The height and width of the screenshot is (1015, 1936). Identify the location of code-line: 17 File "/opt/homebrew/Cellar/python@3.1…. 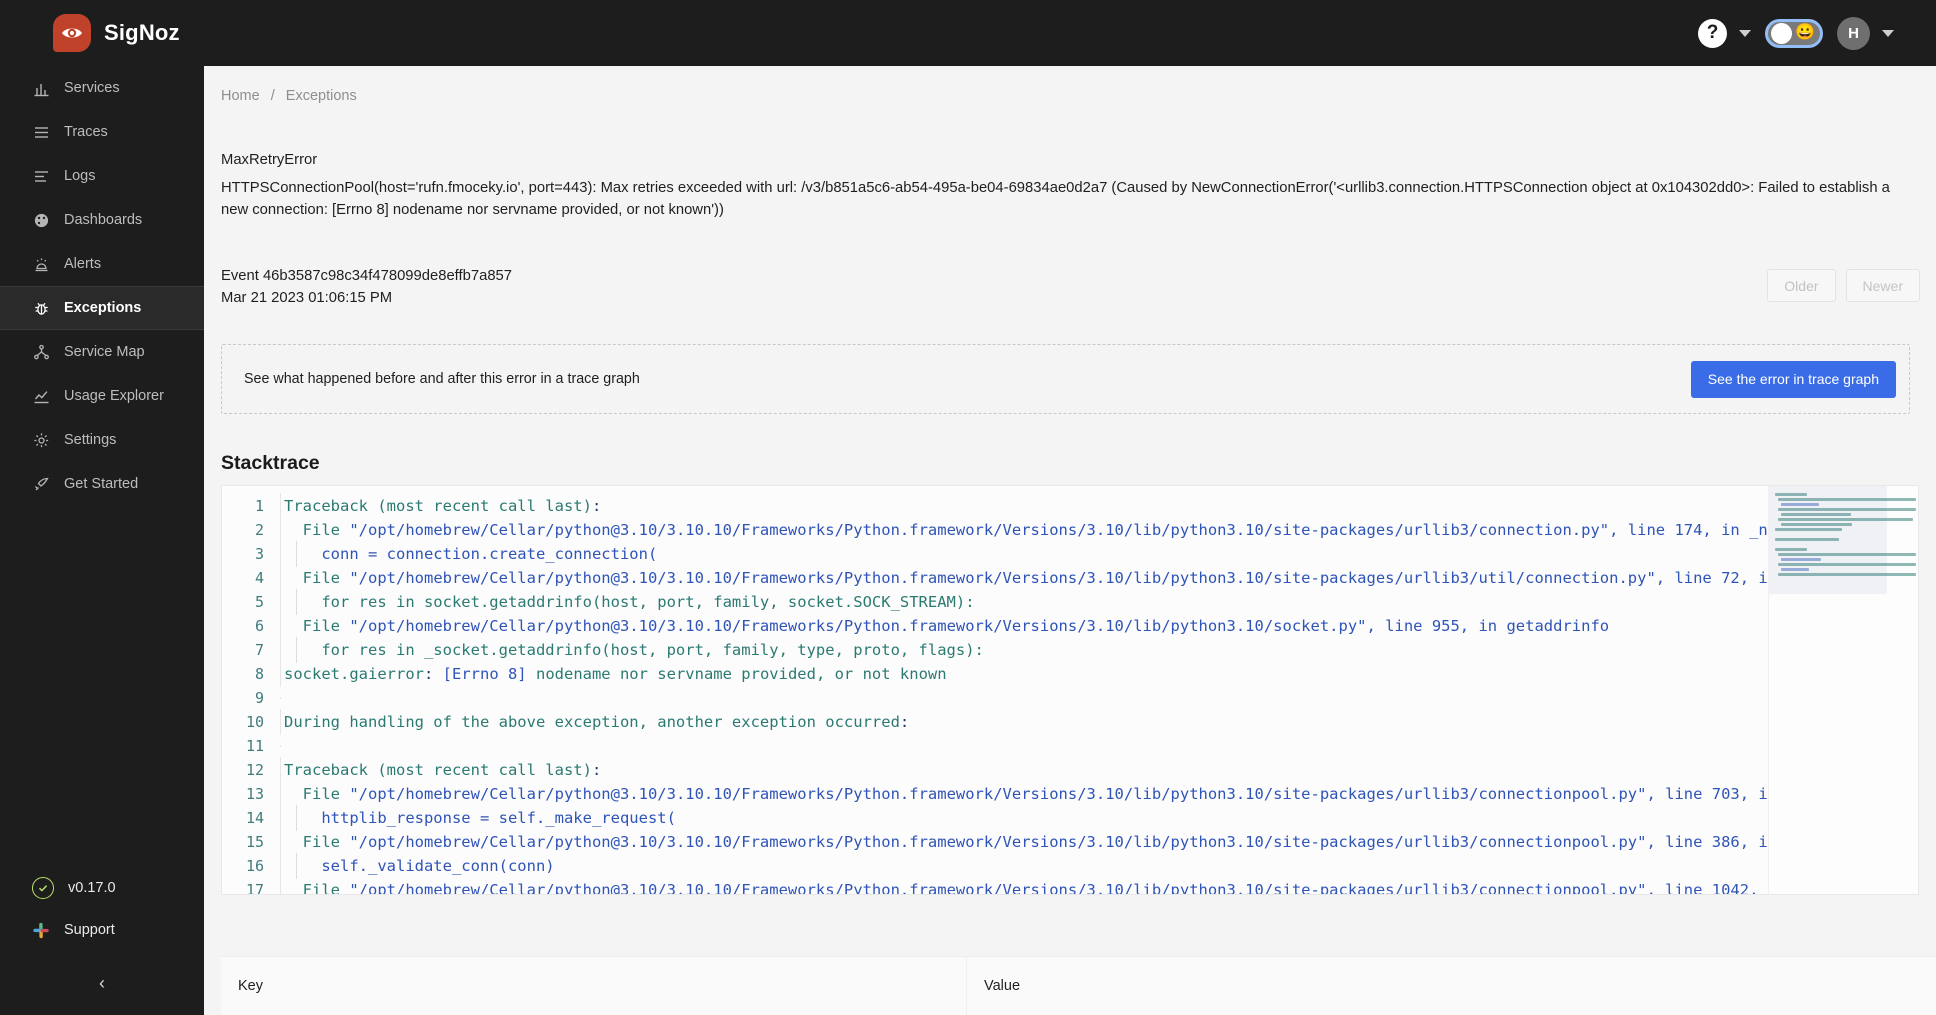
(995, 885).